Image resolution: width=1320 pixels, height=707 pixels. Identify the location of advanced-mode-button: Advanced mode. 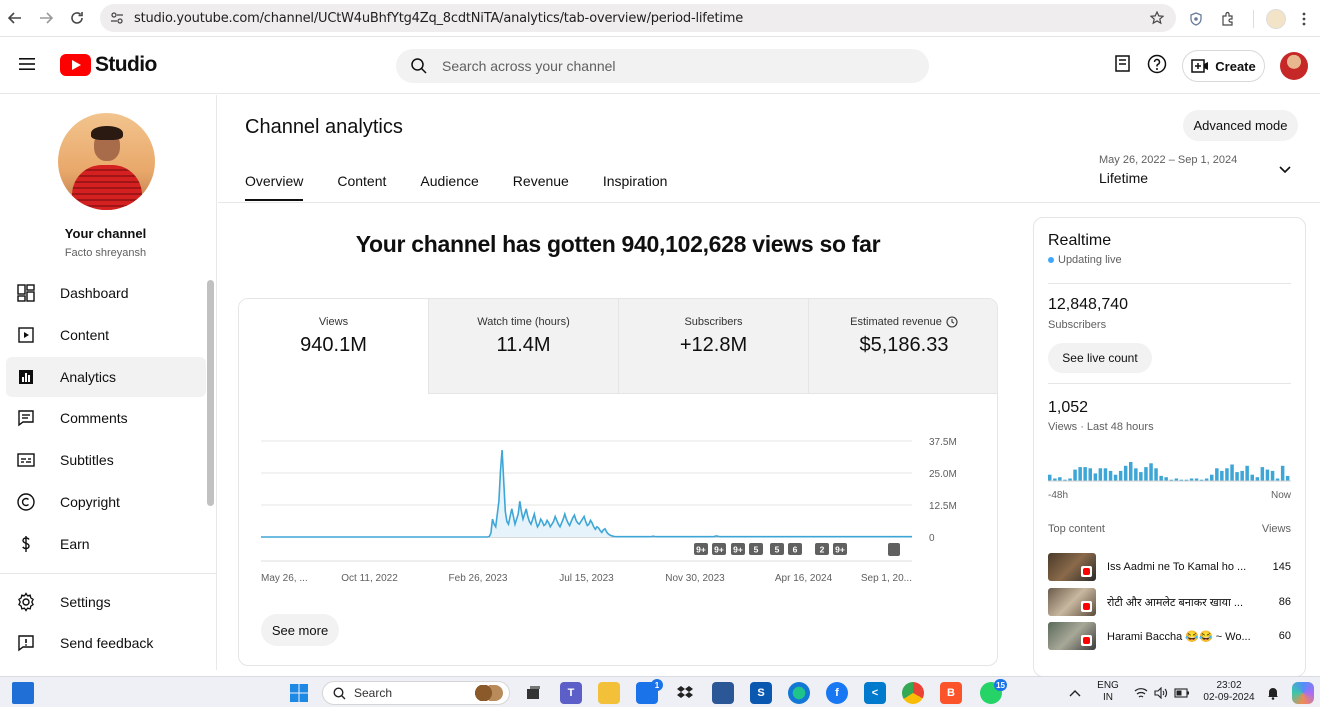
(1240, 125).